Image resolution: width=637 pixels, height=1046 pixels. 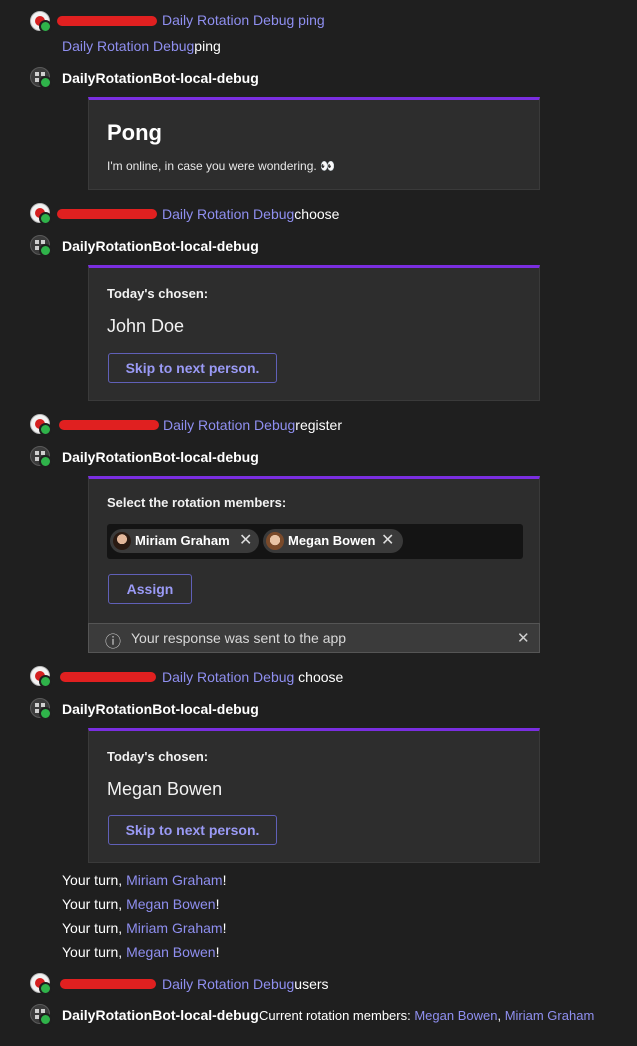 What do you see at coordinates (197, 502) in the screenshot?
I see `card-label: Select the rotation members:` at bounding box center [197, 502].